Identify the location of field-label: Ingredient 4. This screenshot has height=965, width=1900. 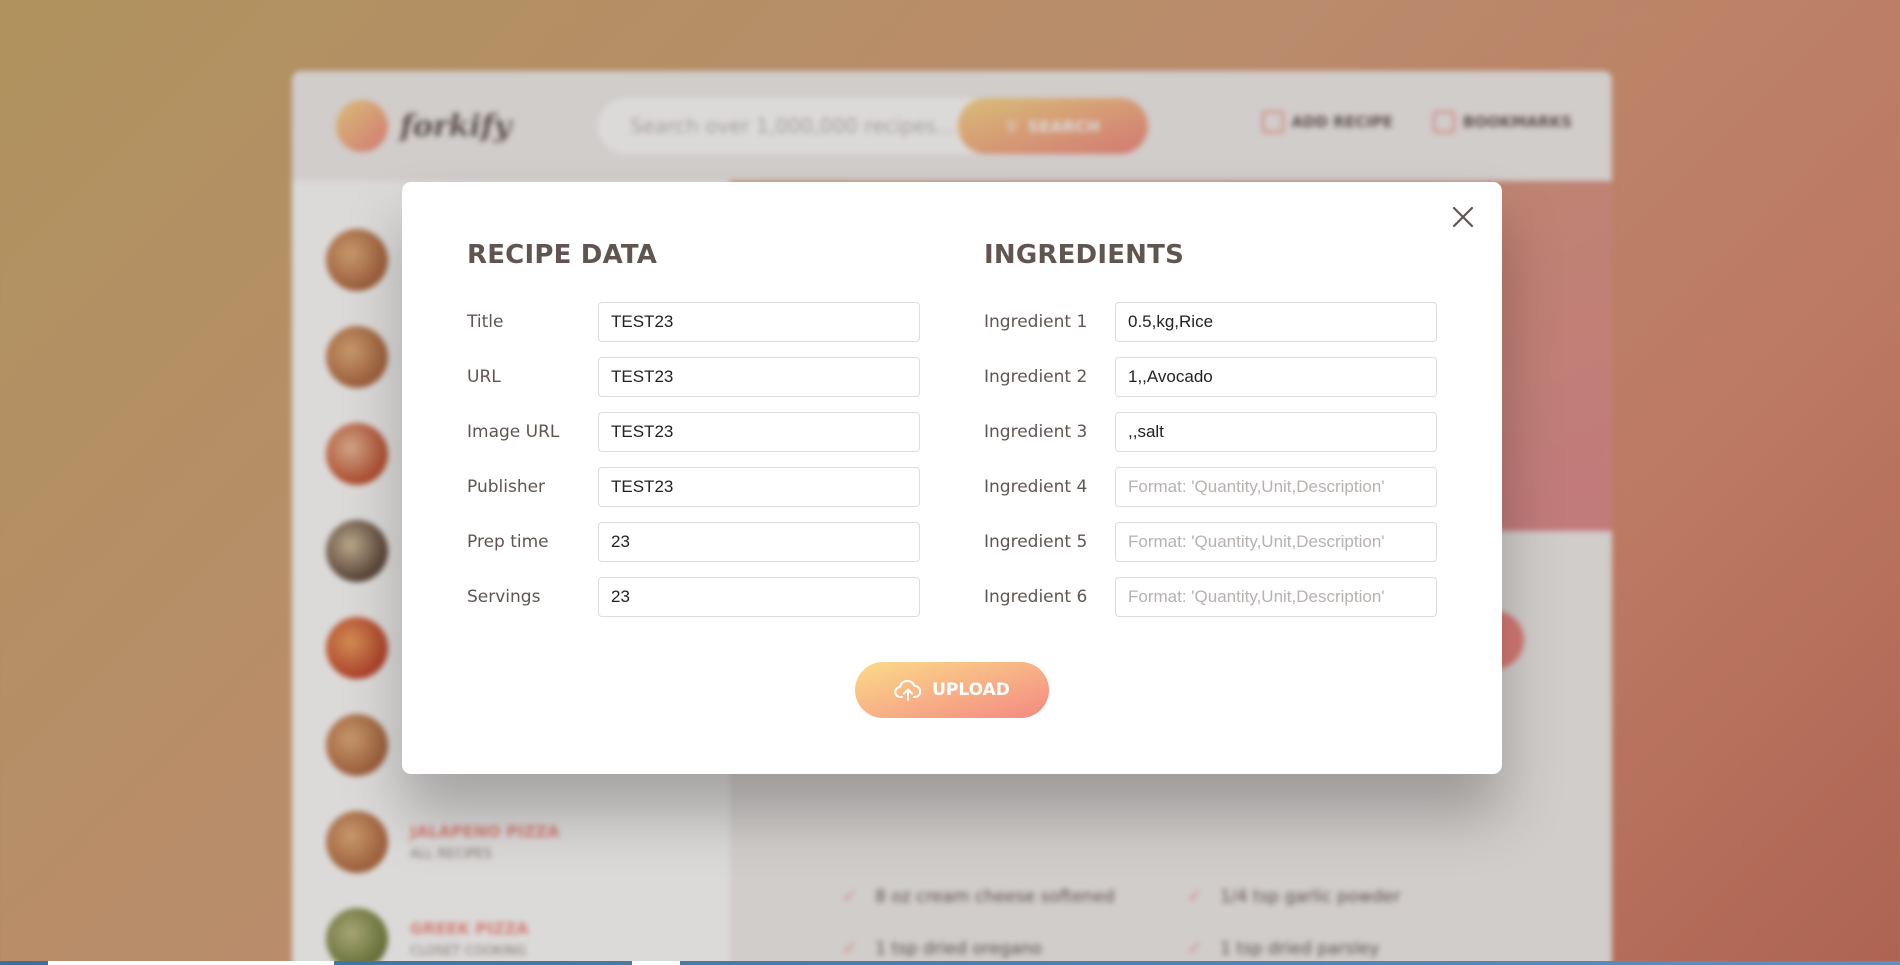
(1036, 487).